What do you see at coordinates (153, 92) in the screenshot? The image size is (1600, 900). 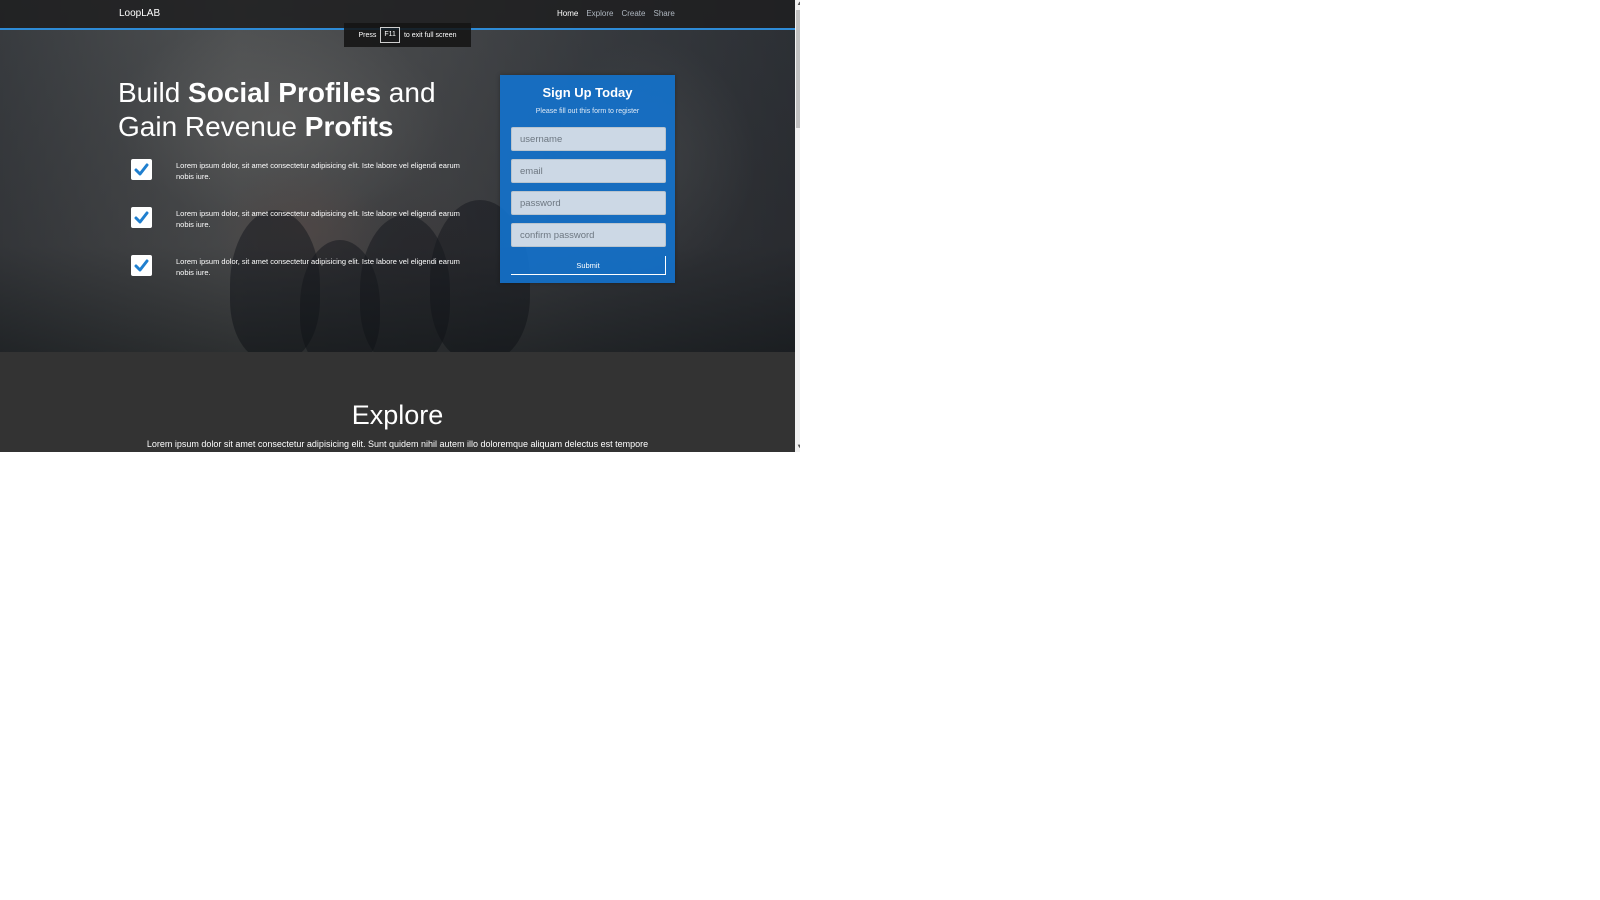 I see `headline-part: Build` at bounding box center [153, 92].